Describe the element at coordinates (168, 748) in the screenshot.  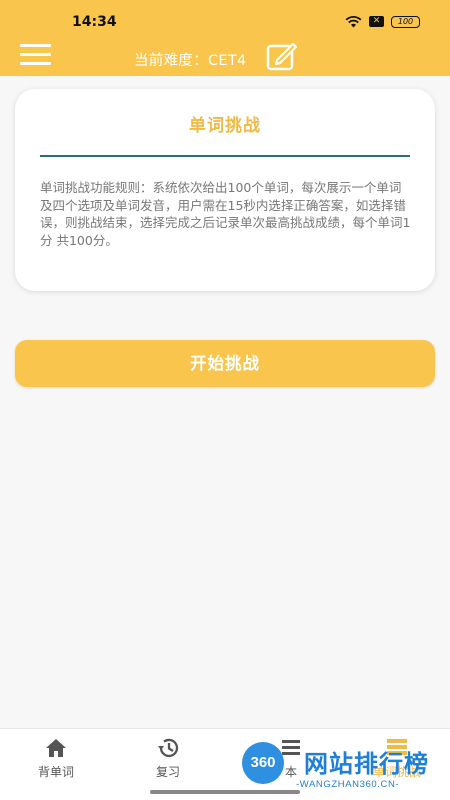
I see `history-icon` at that location.